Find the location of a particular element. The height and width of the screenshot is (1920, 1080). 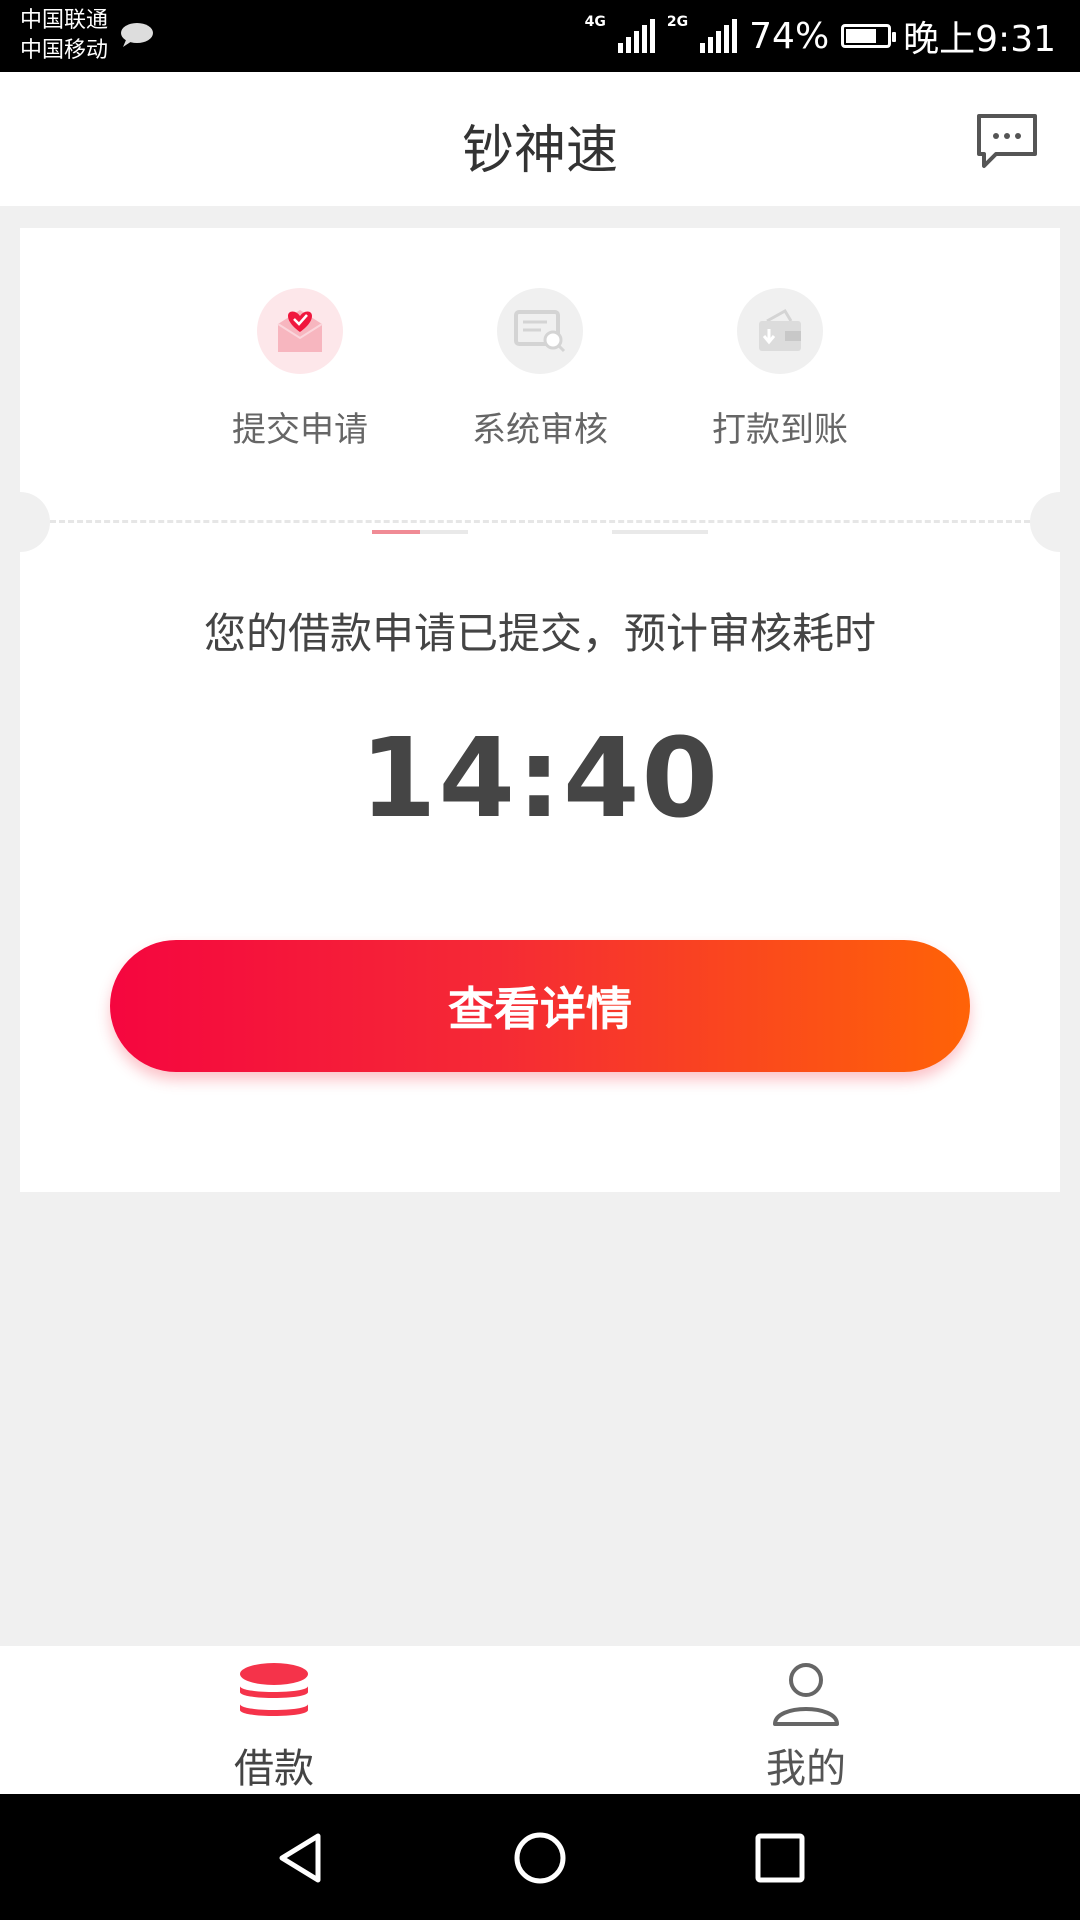

step-submit-circle is located at coordinates (300, 331).